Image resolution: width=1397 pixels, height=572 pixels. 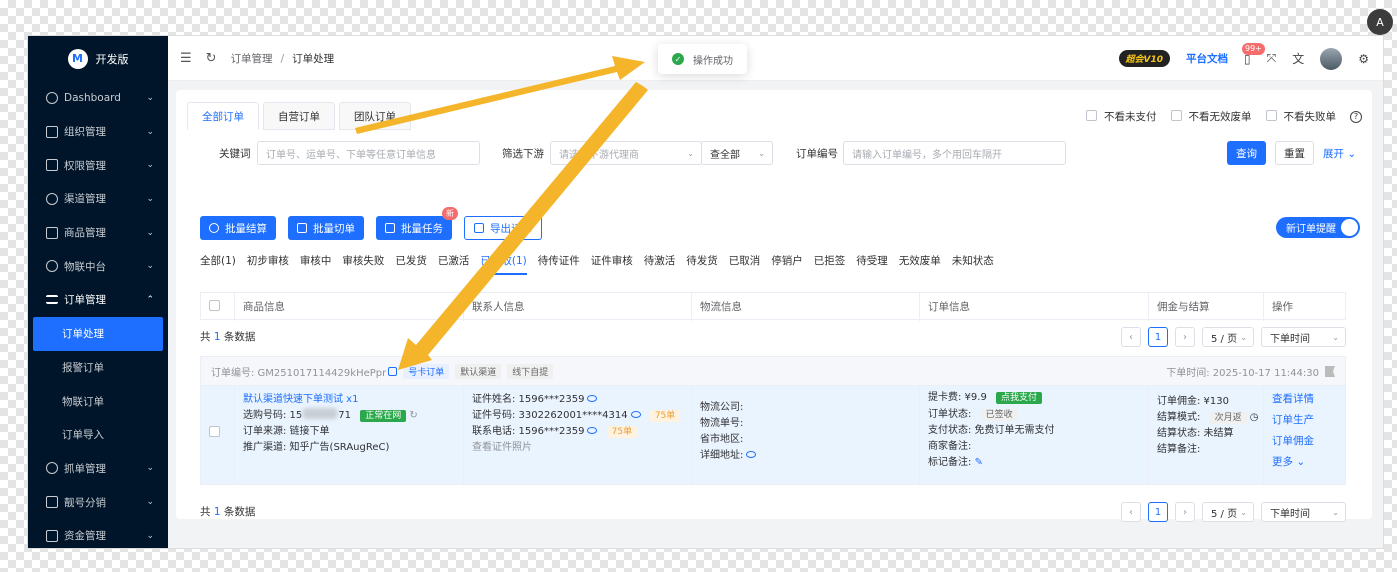 I want to click on sidebar-subitem-order-import: 订单导入, so click(x=98, y=435).